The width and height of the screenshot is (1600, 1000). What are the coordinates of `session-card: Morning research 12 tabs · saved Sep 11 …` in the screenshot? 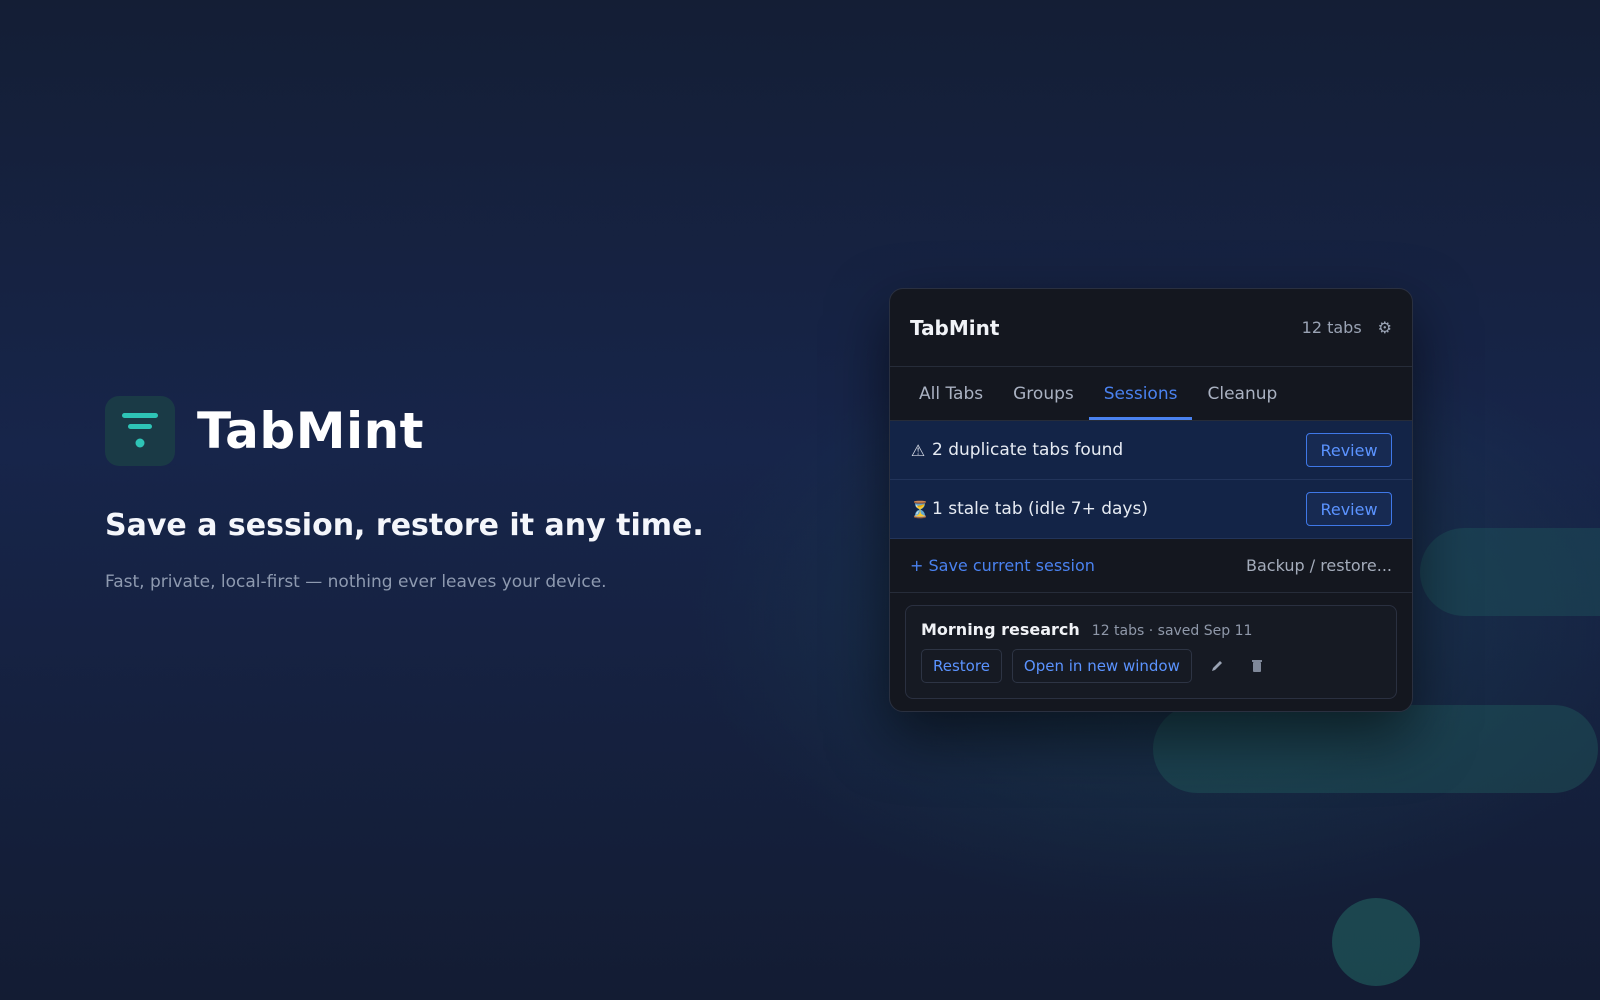 It's located at (1151, 652).